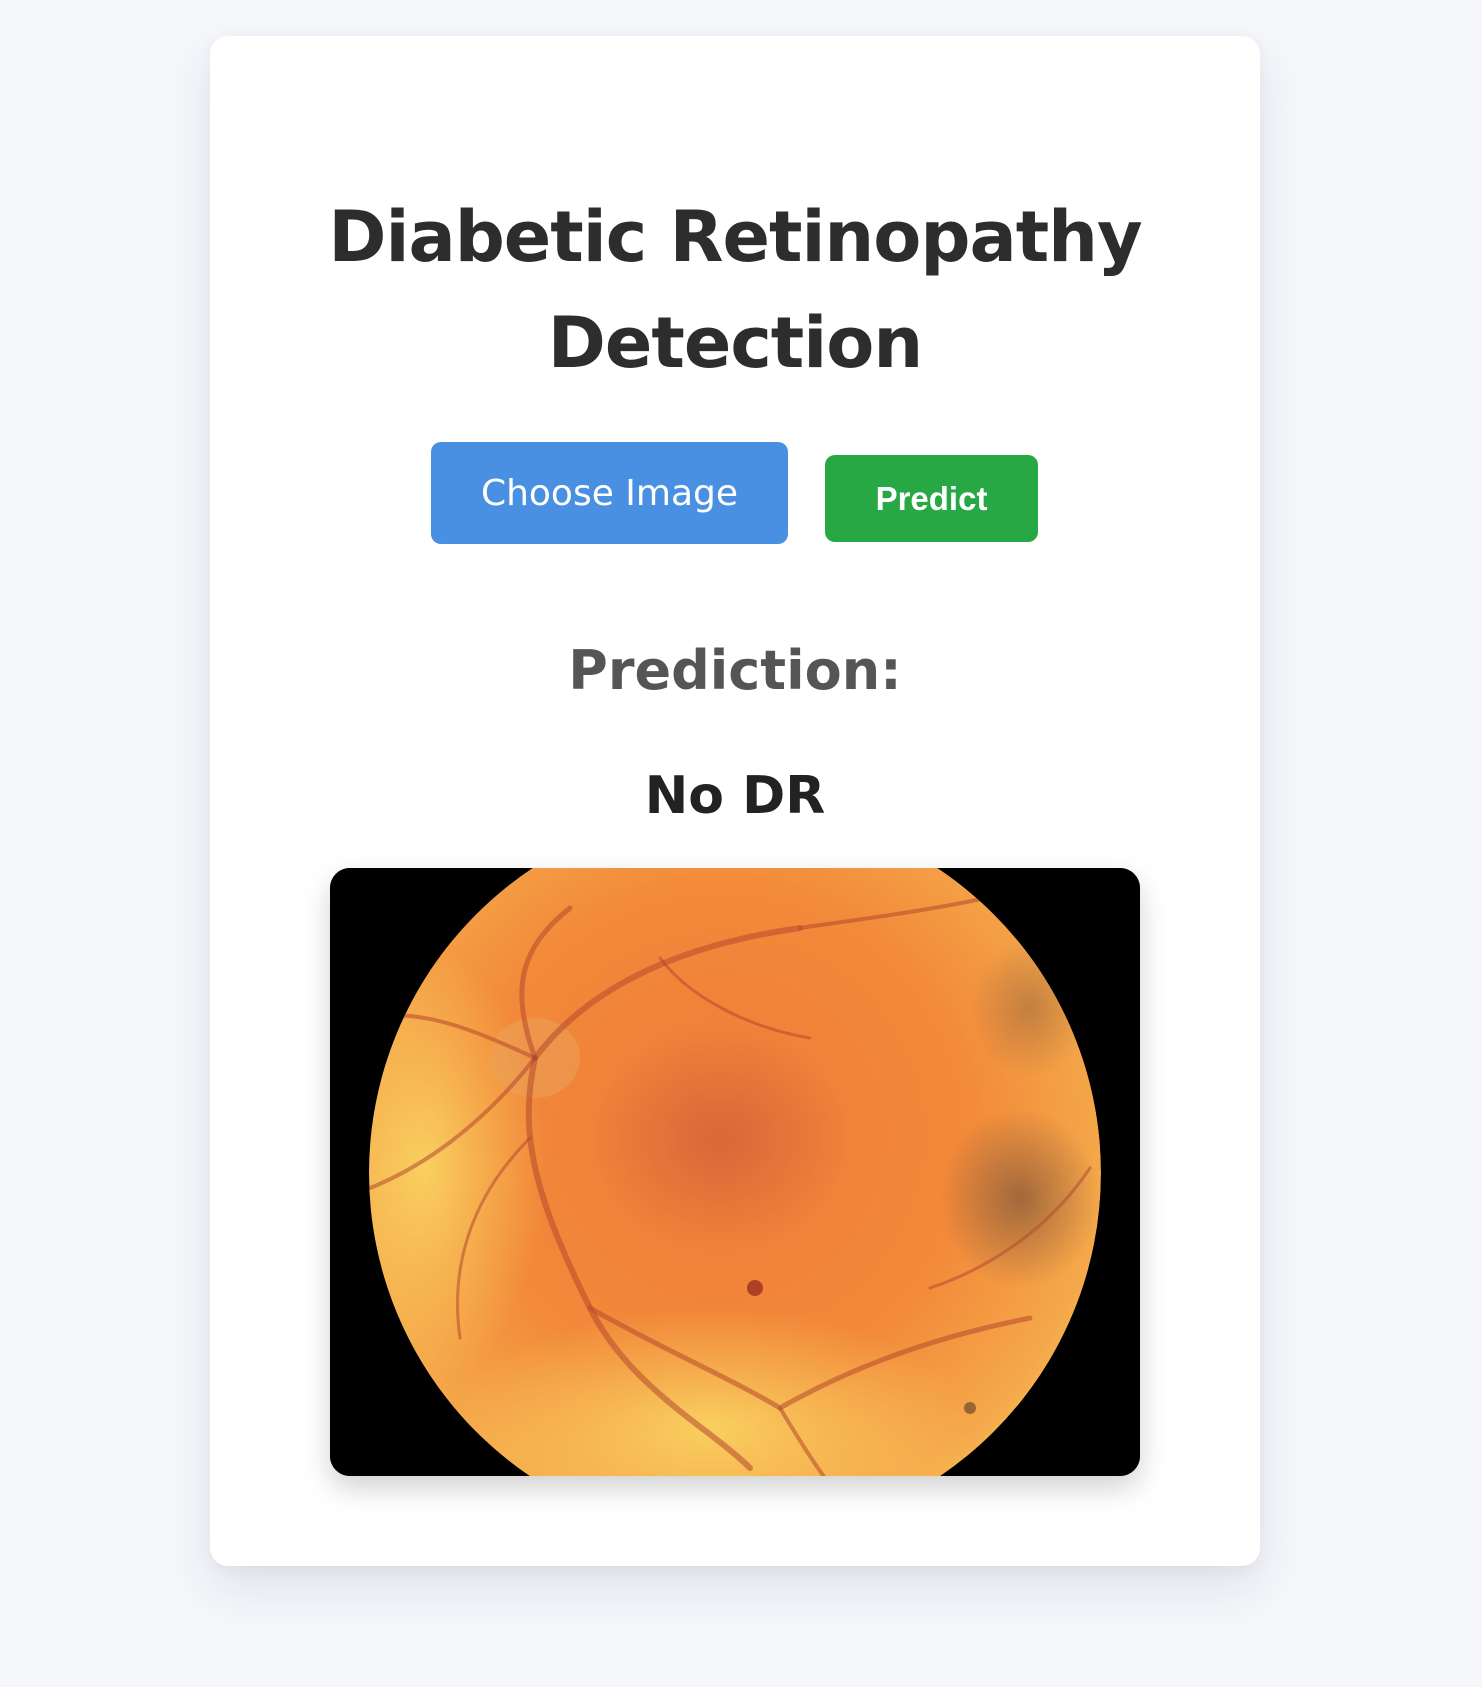 This screenshot has width=1482, height=1687. I want to click on page-title-line-1: Diabetic Retinopathy, so click(735, 237).